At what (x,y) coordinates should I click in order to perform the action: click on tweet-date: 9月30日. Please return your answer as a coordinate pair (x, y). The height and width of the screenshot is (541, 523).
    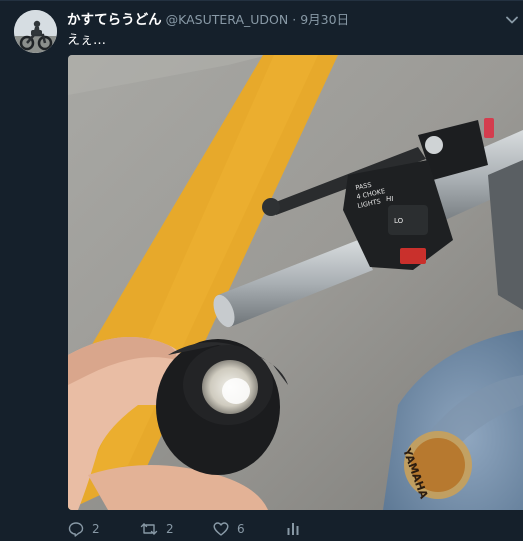
    Looking at the image, I should click on (324, 18).